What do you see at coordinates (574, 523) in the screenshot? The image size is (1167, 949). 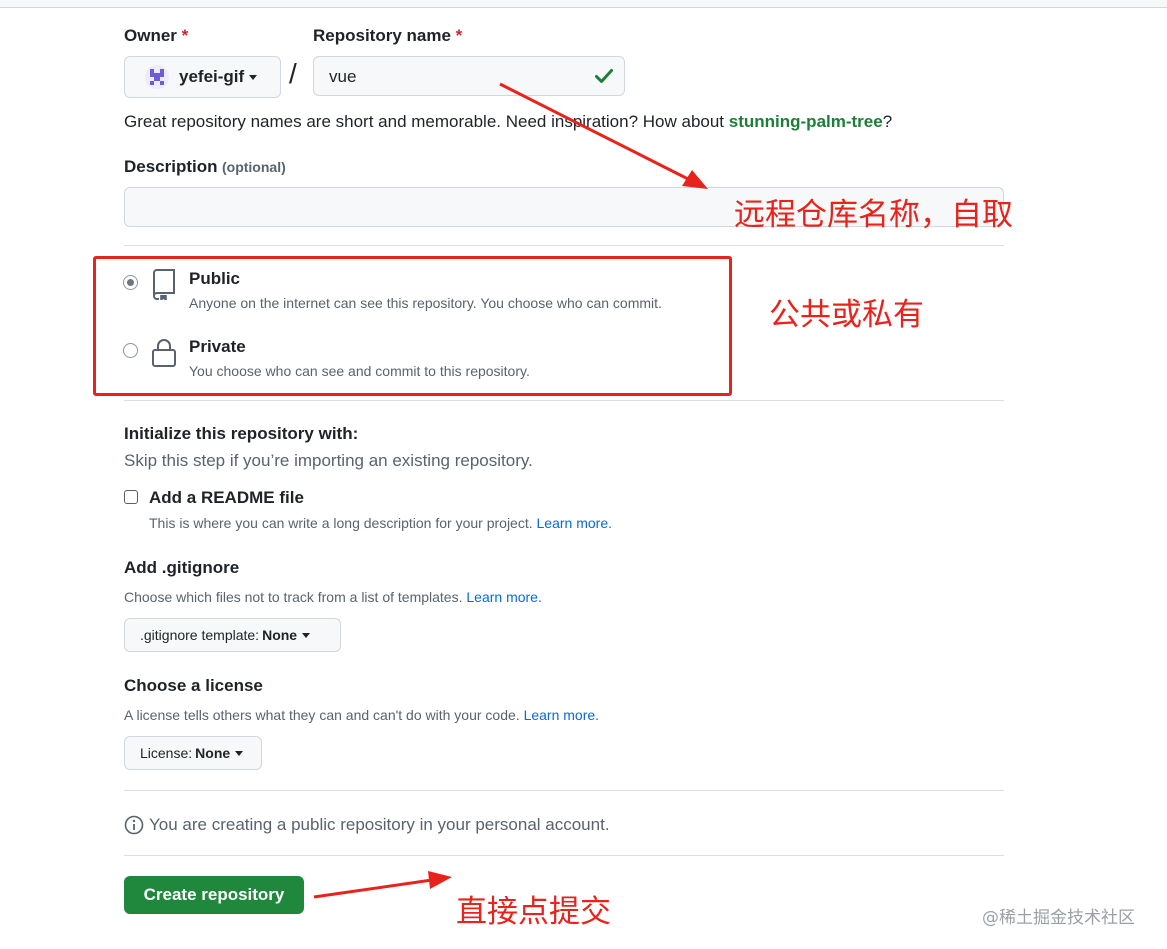 I see `readme-learn-more-link: Learn more.` at bounding box center [574, 523].